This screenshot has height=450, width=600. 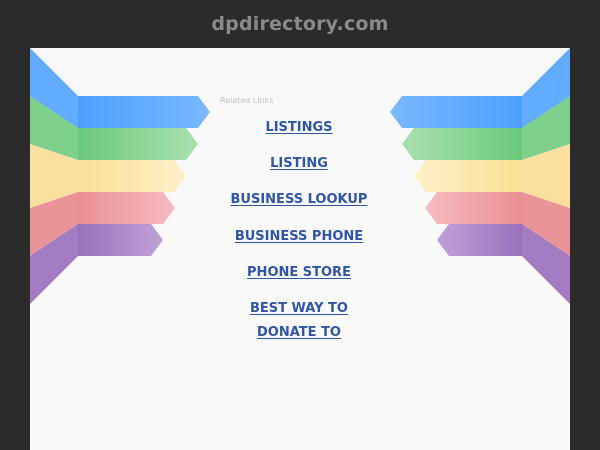 What do you see at coordinates (299, 199) in the screenshot?
I see `related-link-business-lookup: BUSINESS LOOKUP` at bounding box center [299, 199].